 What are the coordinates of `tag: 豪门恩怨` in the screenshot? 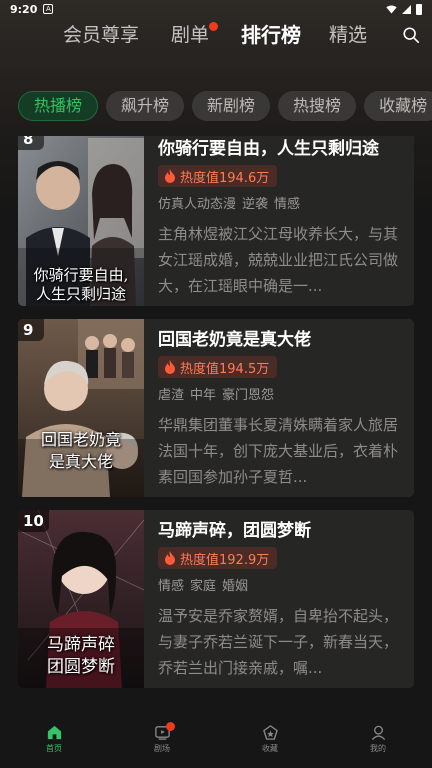 It's located at (248, 395).